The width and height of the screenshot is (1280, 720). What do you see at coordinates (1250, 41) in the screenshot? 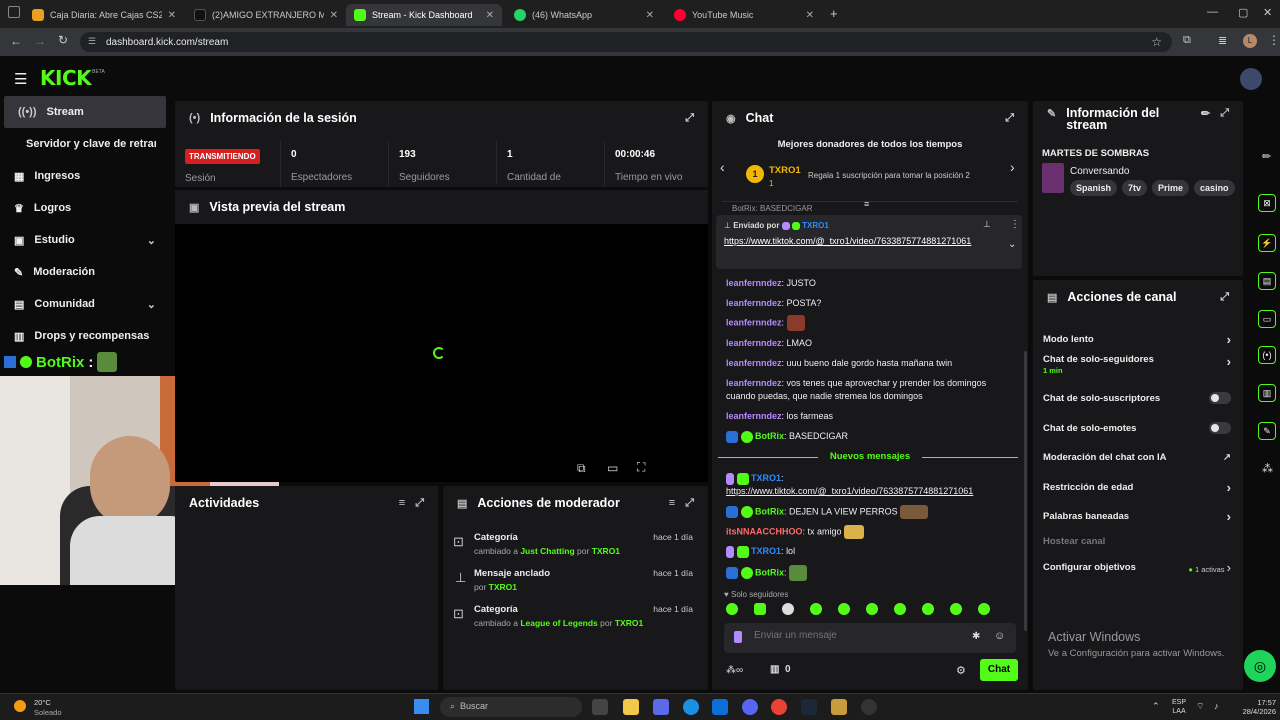
I see `profile-avatar: L` at bounding box center [1250, 41].